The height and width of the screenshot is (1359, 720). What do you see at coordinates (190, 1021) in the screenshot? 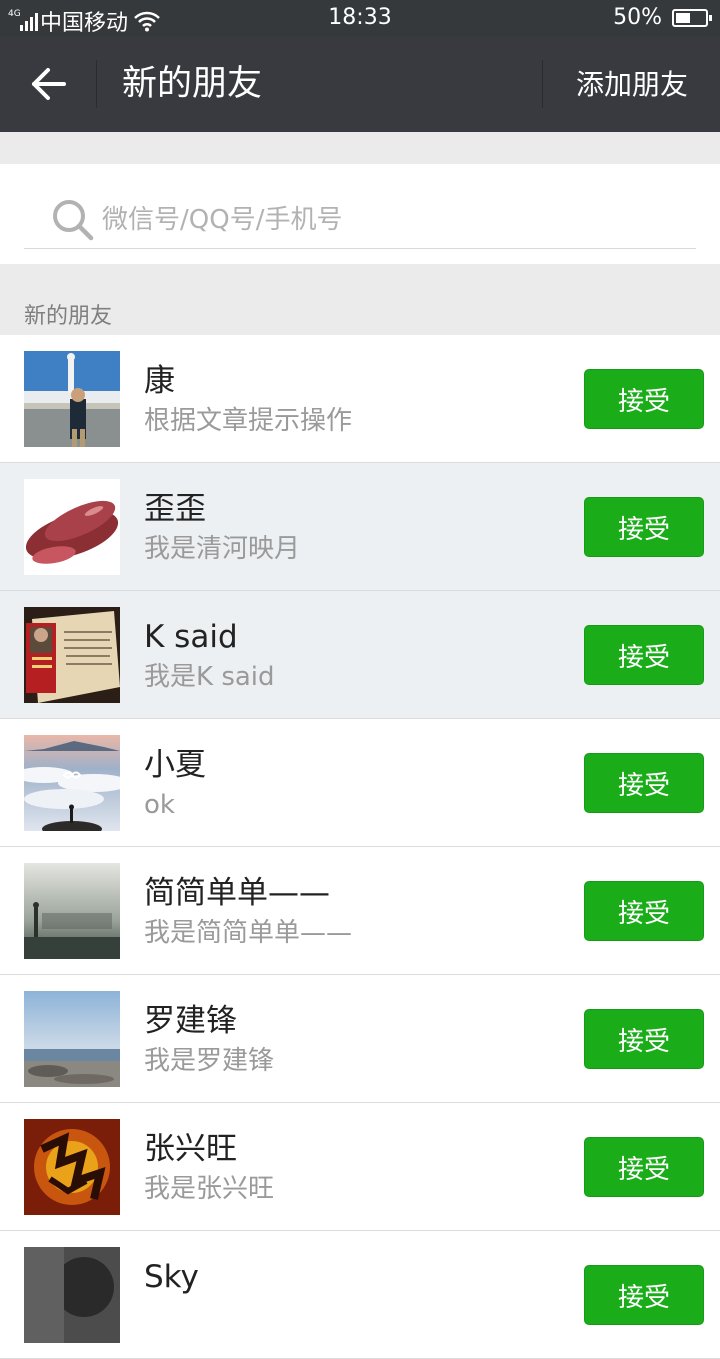
I see `request-name: 罗建锋` at bounding box center [190, 1021].